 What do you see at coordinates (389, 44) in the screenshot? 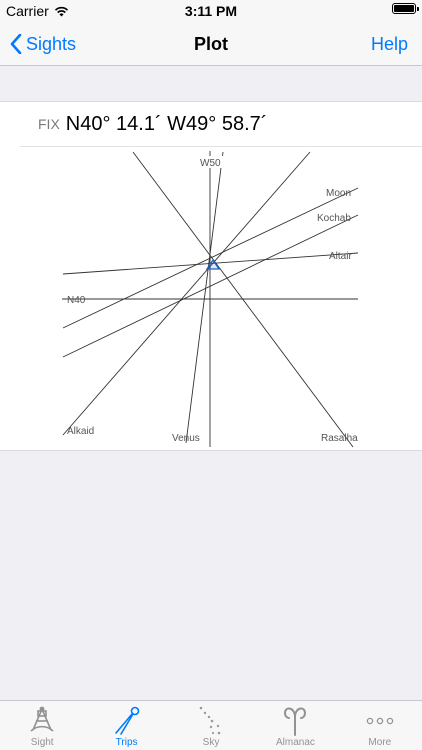
I see `help-button: Help` at bounding box center [389, 44].